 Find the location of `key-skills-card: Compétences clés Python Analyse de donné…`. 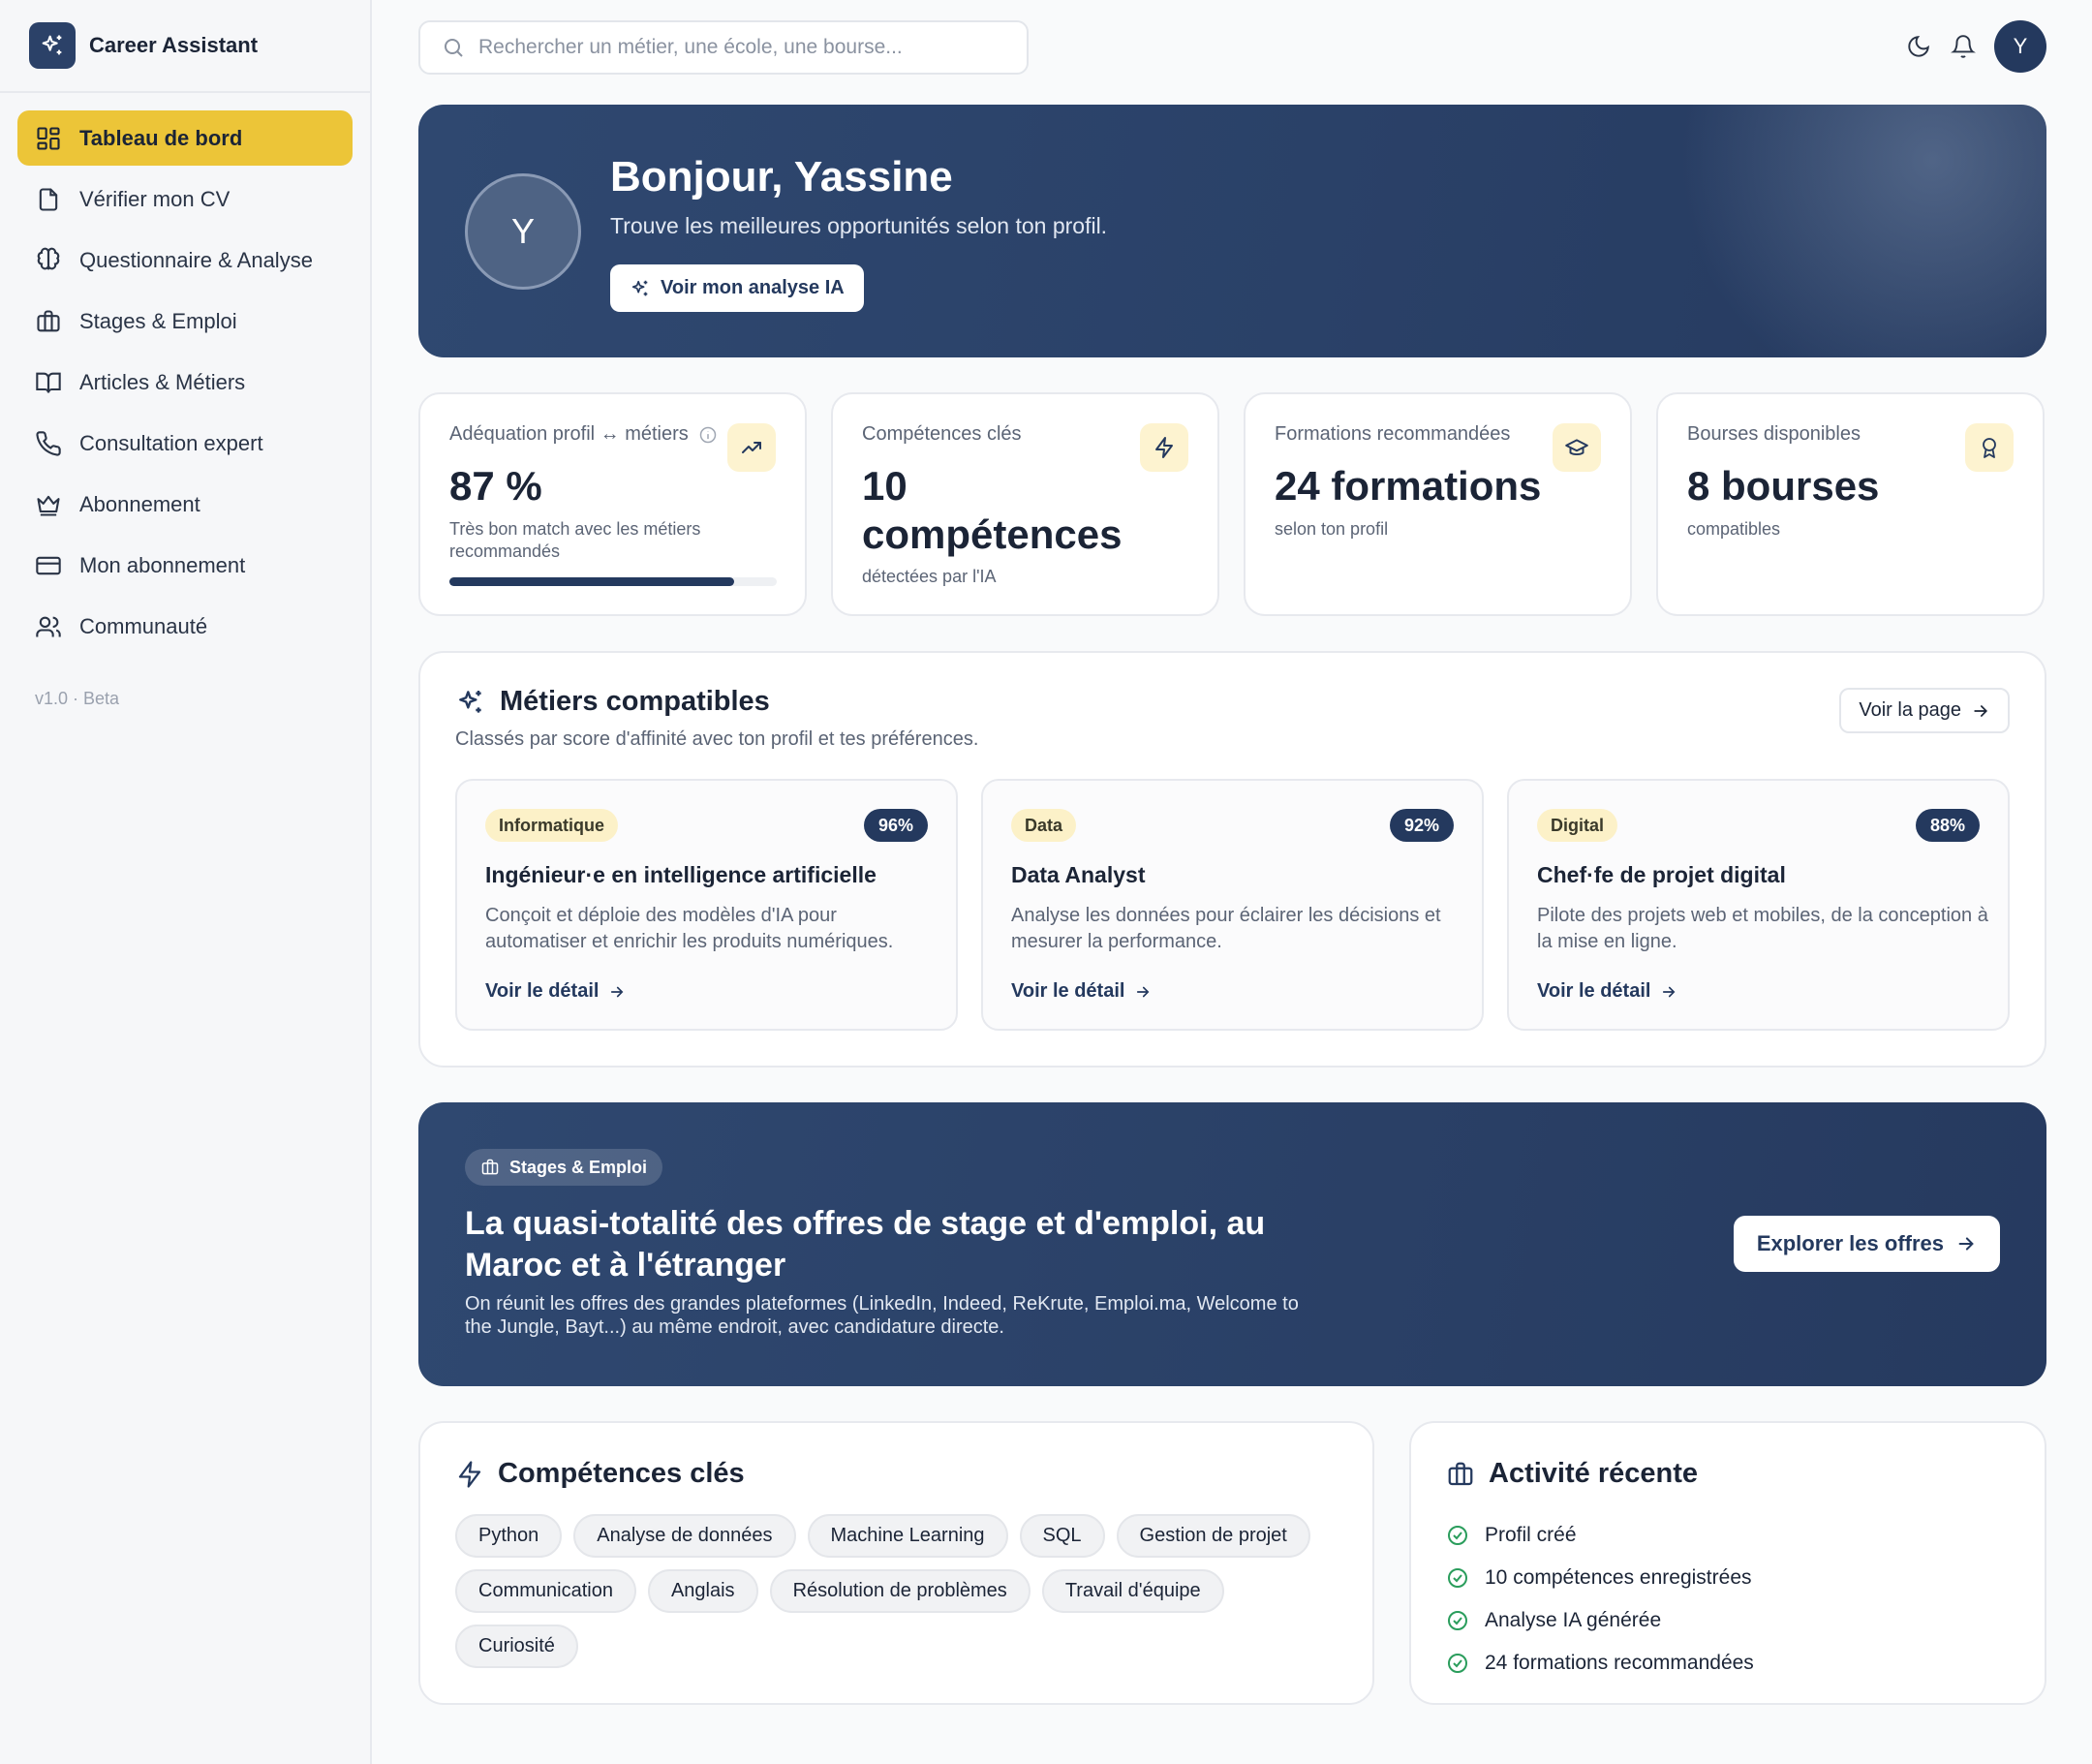

key-skills-card: Compétences clés Python Analyse de donné… is located at coordinates (896, 1563).